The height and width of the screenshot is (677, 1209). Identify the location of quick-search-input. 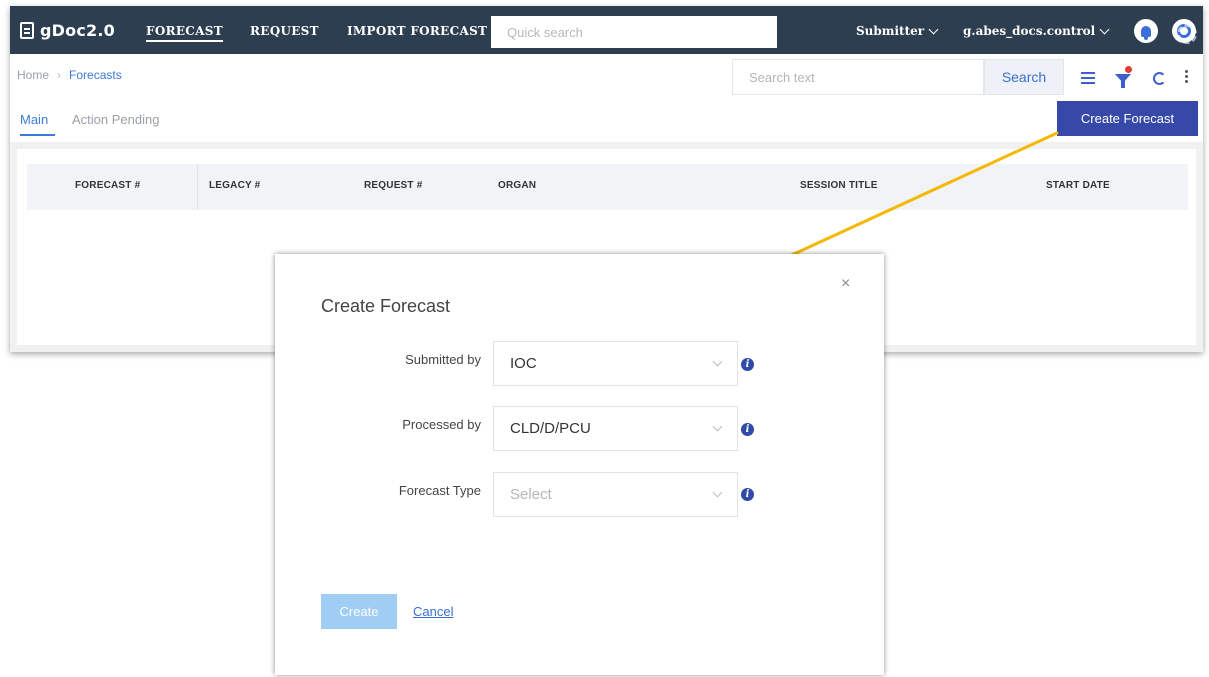
(634, 32).